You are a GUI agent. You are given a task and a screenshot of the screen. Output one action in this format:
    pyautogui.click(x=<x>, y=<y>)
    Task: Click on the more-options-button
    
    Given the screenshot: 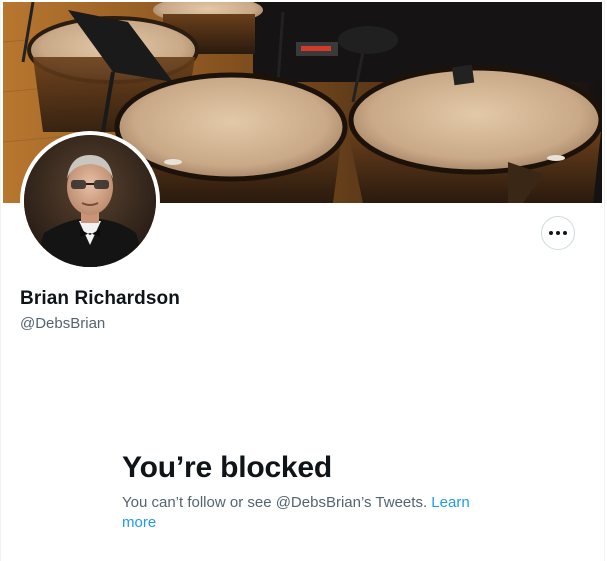 What is the action you would take?
    pyautogui.click(x=558, y=233)
    